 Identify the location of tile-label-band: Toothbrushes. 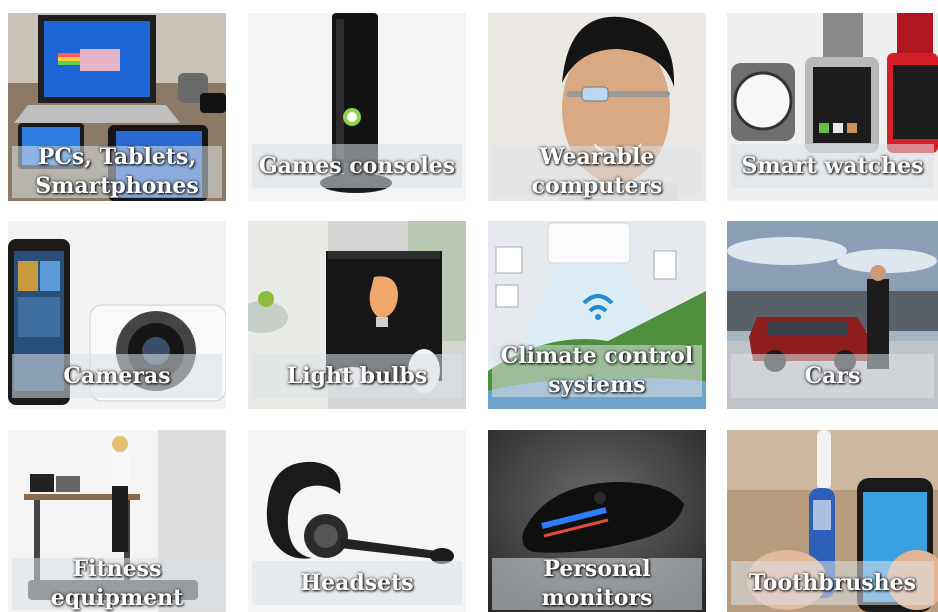
(832, 583).